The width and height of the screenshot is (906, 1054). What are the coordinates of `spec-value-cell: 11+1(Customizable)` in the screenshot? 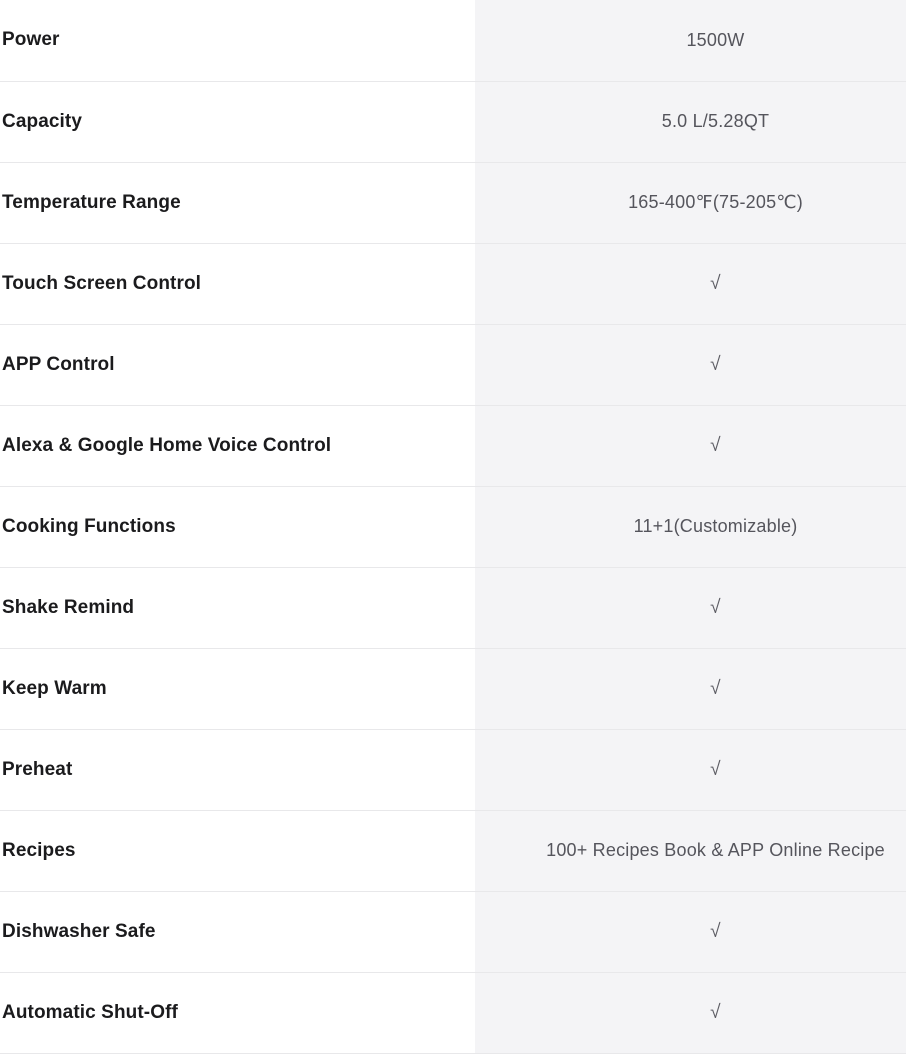 It's located at (690, 527).